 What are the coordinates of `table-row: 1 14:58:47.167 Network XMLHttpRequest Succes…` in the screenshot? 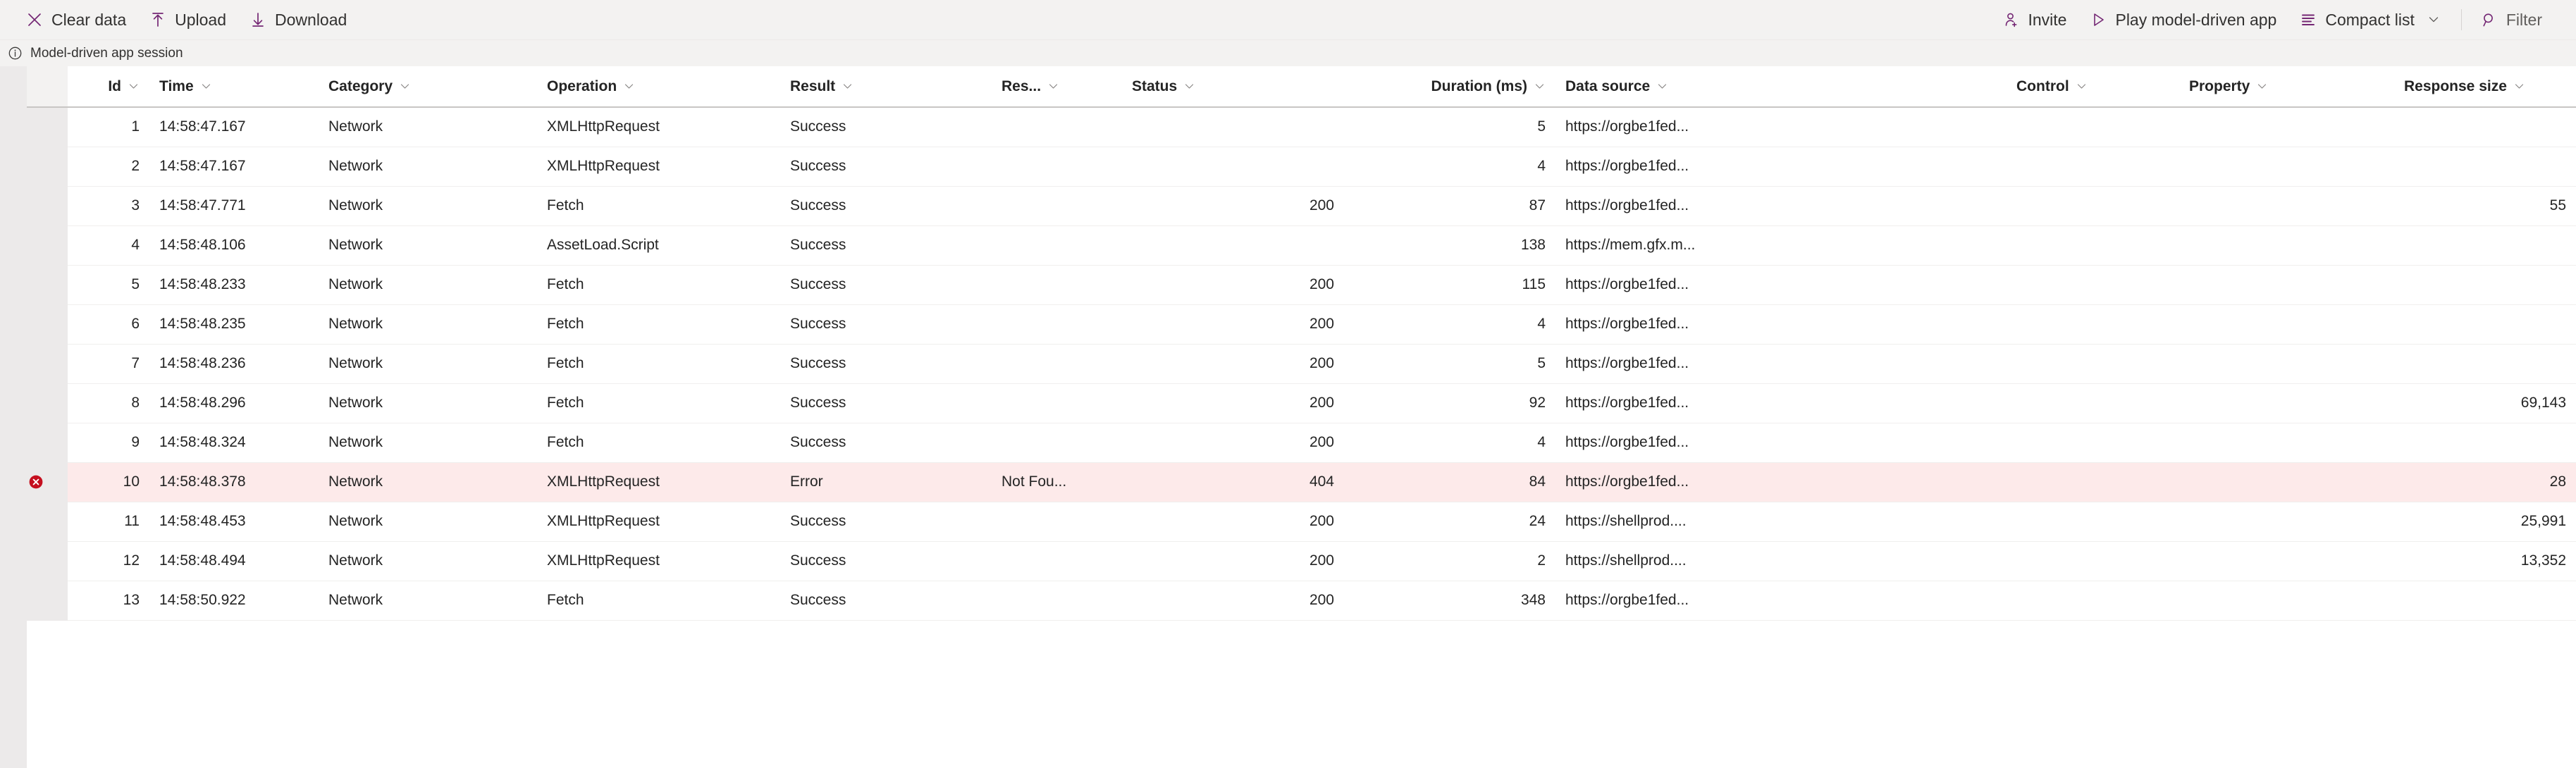 It's located at (1288, 127).